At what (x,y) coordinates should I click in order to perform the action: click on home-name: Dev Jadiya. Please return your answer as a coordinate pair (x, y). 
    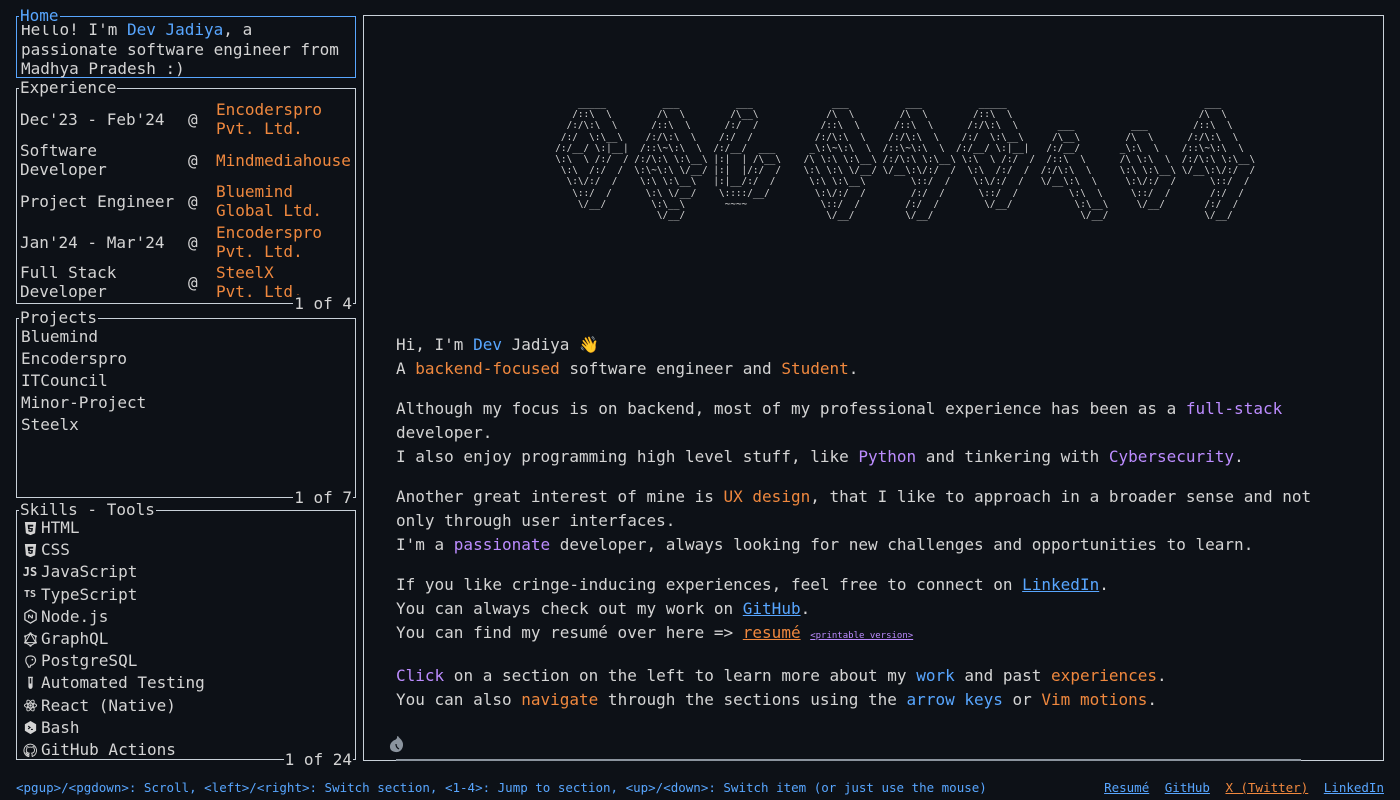
    Looking at the image, I should click on (175, 29).